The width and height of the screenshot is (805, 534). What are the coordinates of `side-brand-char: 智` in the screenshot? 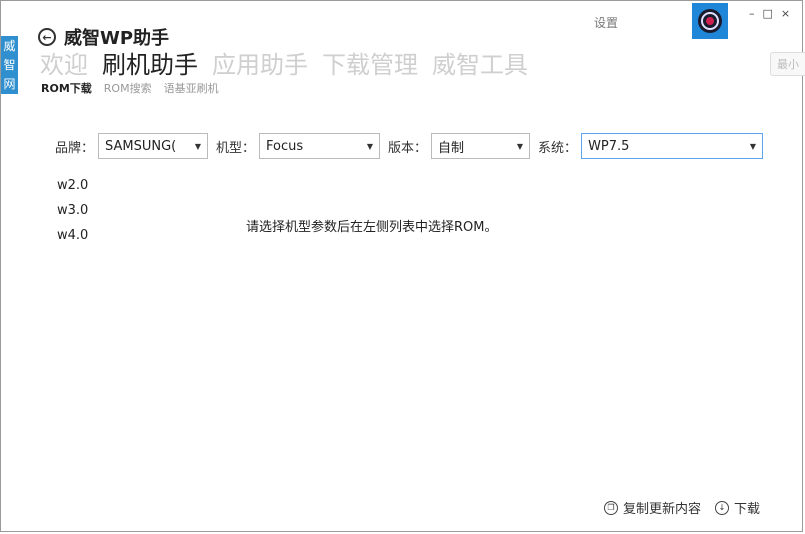 It's located at (9, 64).